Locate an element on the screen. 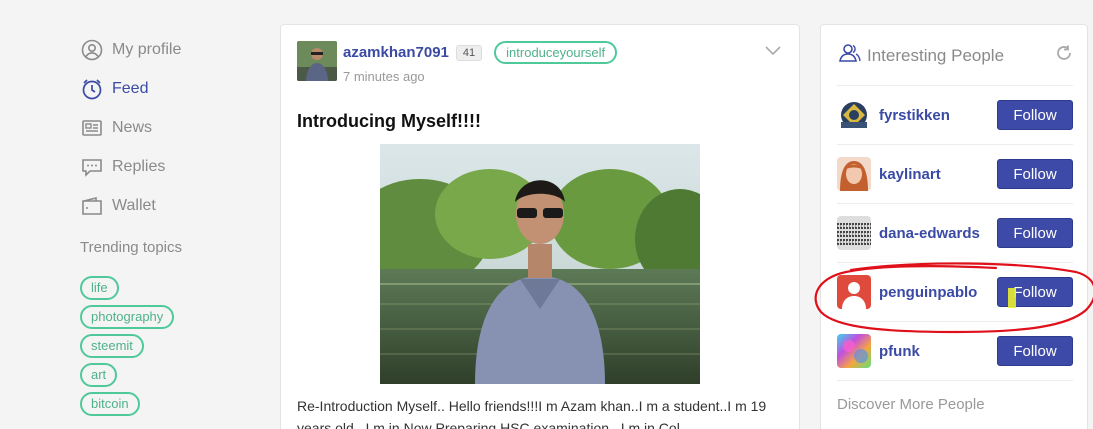  nav-item-news: News is located at coordinates (170, 127).